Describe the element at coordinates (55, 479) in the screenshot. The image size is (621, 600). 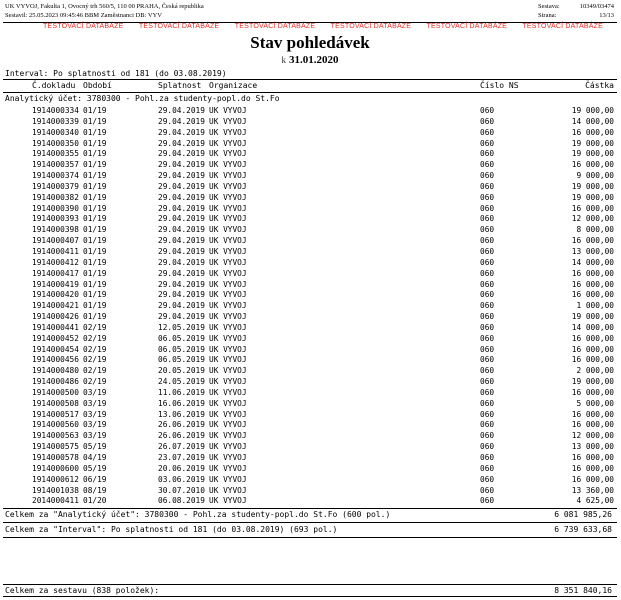
I see `cell-doc-number: 1914000612` at that location.